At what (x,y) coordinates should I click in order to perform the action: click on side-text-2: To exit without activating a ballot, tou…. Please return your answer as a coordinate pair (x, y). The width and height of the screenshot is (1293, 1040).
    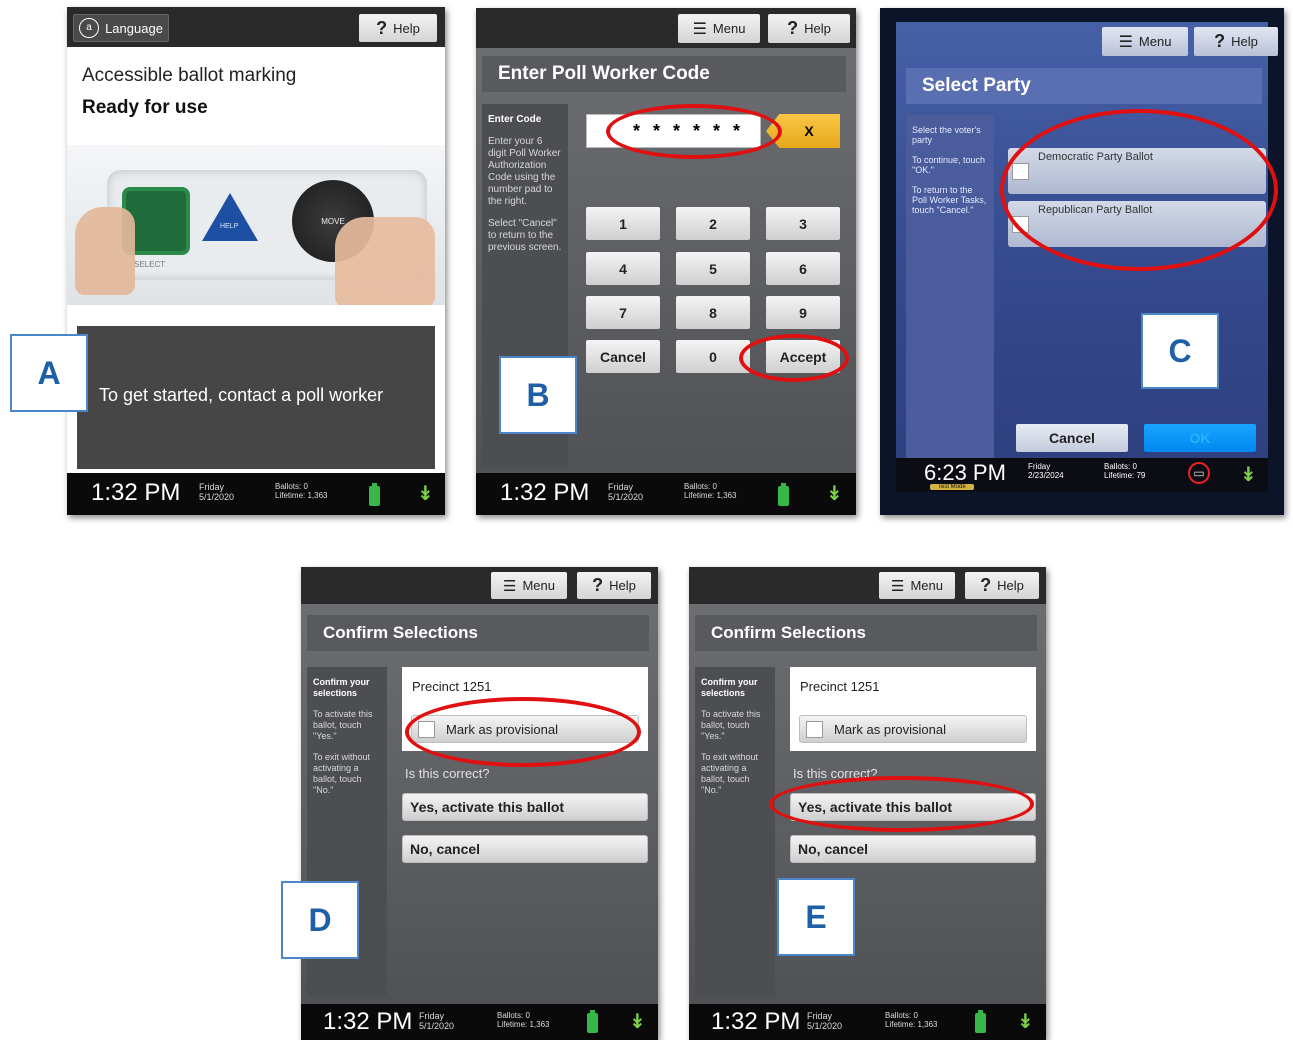
    Looking at the image, I should click on (342, 773).